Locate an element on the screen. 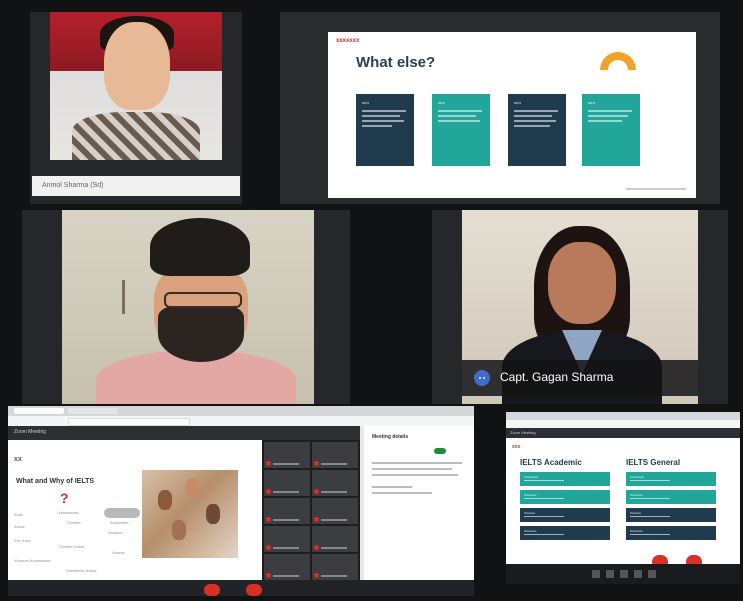 Image resolution: width=743 pixels, height=601 pixels. share-brand: xx is located at coordinates (18, 459).